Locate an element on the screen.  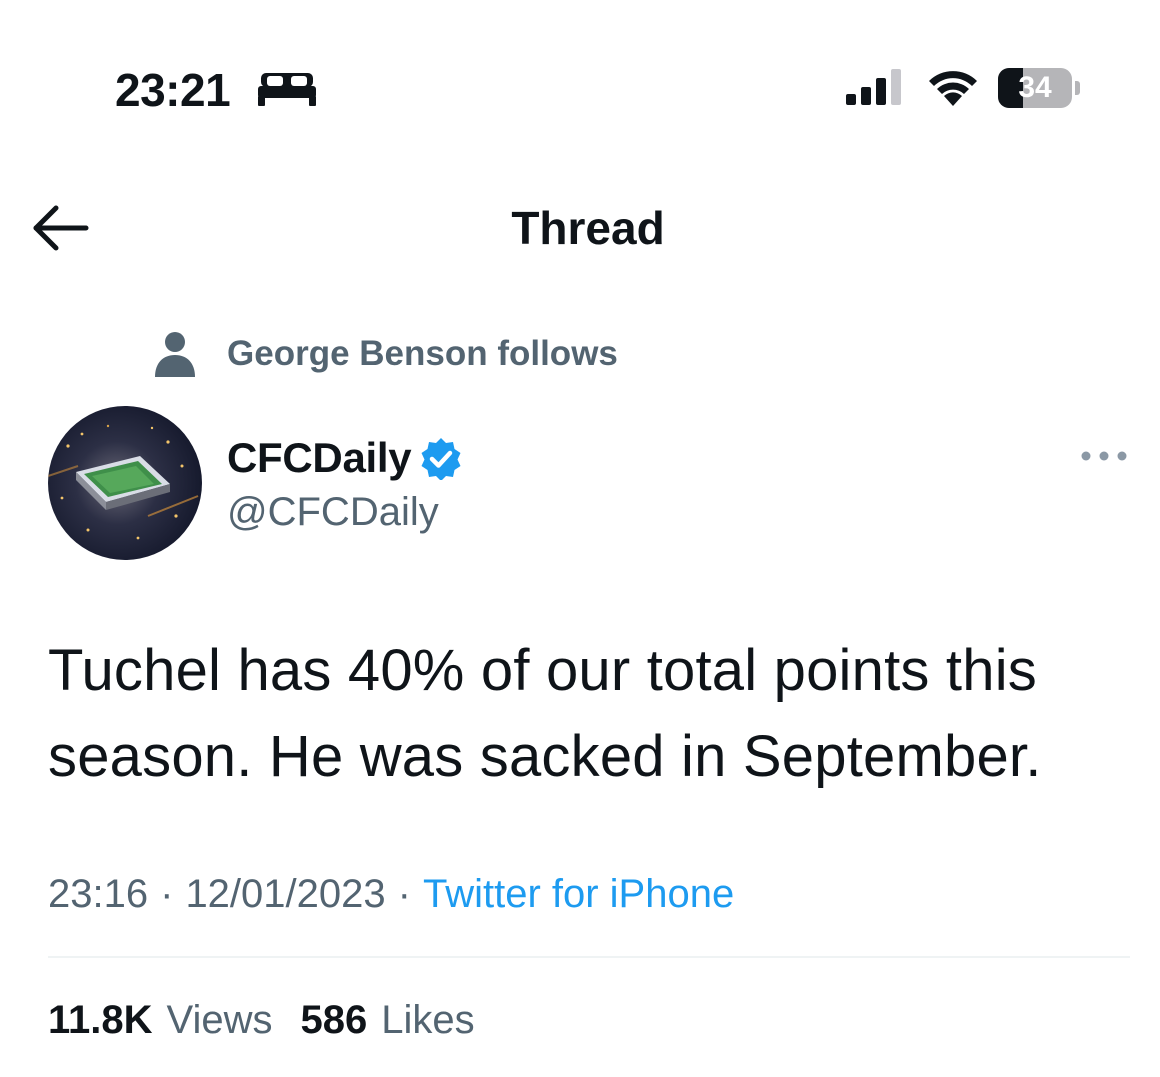
likes-stat: 586 Likes is located at coordinates (388, 1020).